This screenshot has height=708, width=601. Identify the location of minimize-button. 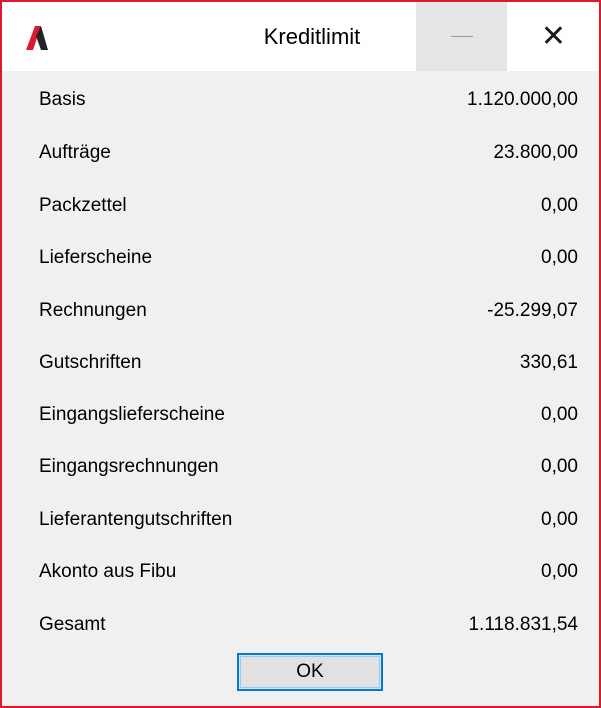
(461, 36).